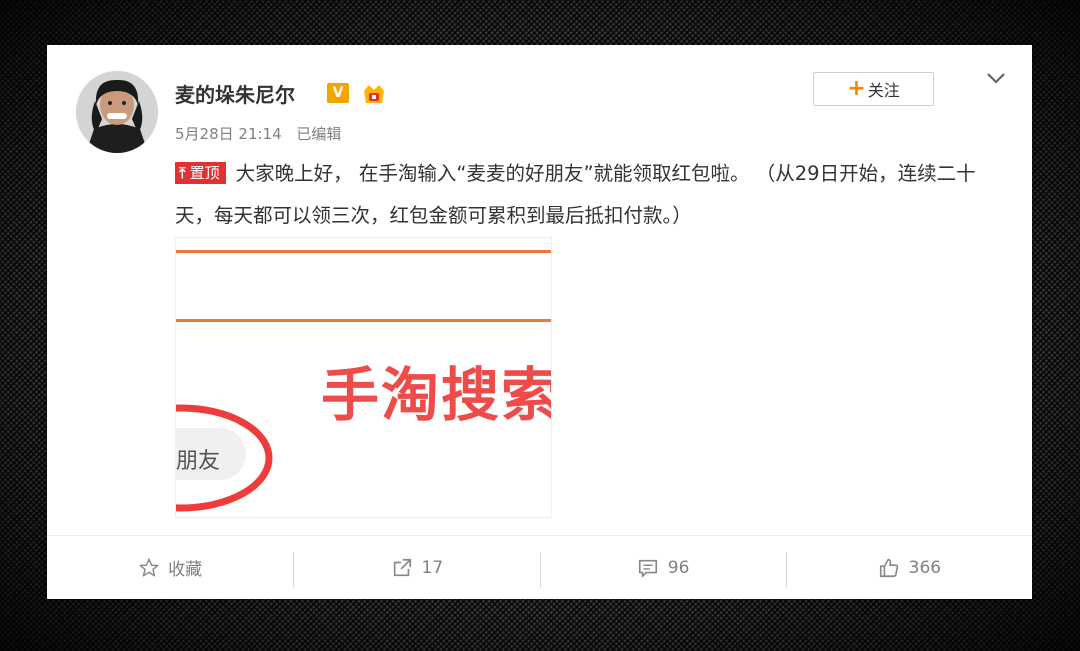 Image resolution: width=1080 pixels, height=651 pixels. Describe the element at coordinates (204, 173) in the screenshot. I see `pinned-label: 置顶` at that location.